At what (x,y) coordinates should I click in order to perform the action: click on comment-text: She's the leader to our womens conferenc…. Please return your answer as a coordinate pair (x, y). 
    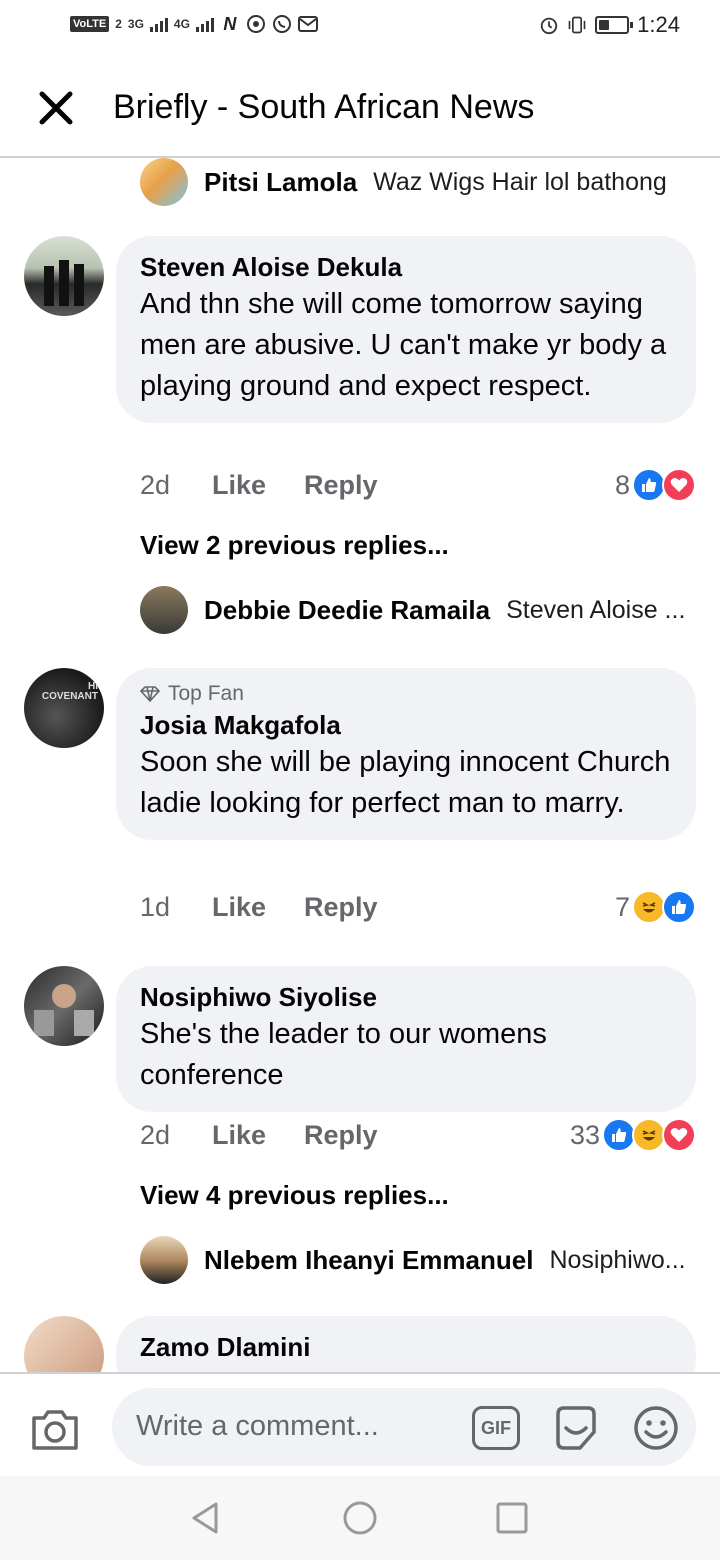
    Looking at the image, I should click on (343, 1054).